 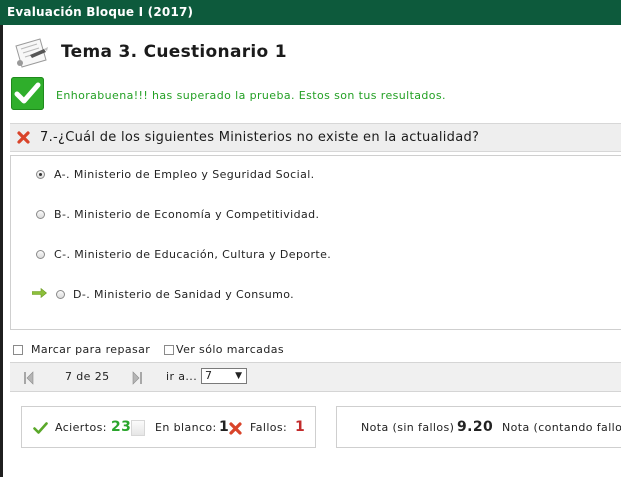 I want to click on exam-paper-icon, so click(x=31, y=53).